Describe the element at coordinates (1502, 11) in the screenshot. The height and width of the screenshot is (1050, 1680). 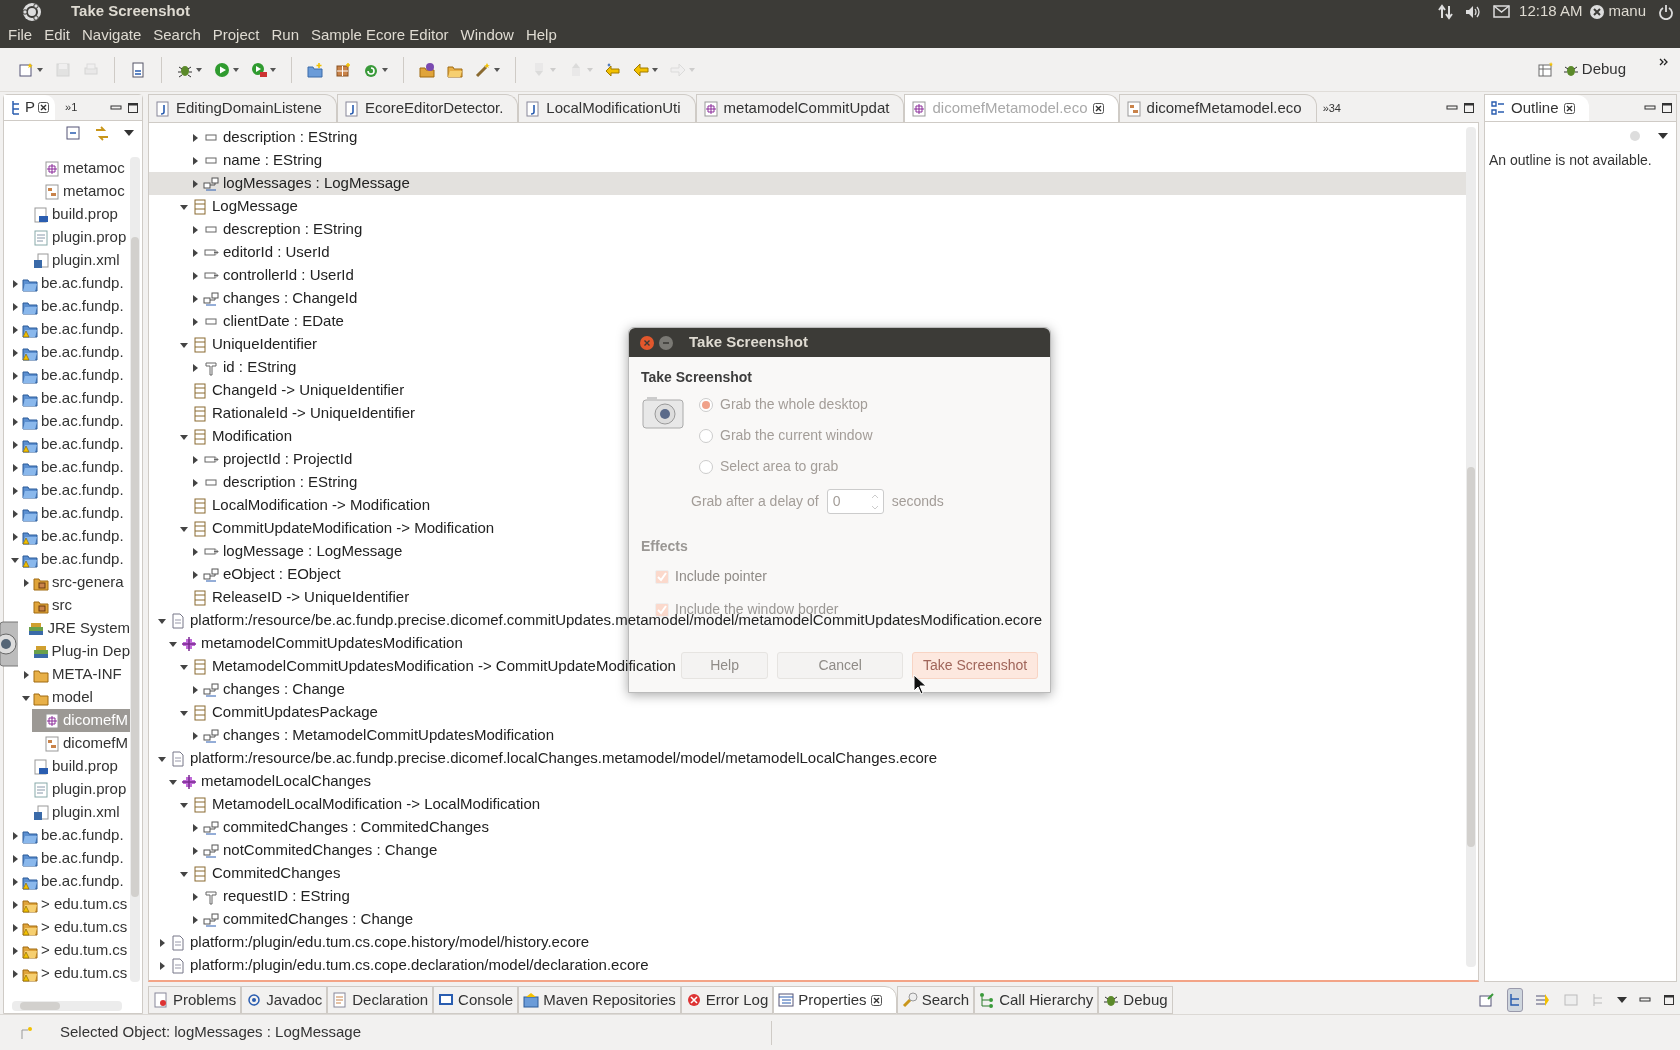
I see `mail-icon` at that location.